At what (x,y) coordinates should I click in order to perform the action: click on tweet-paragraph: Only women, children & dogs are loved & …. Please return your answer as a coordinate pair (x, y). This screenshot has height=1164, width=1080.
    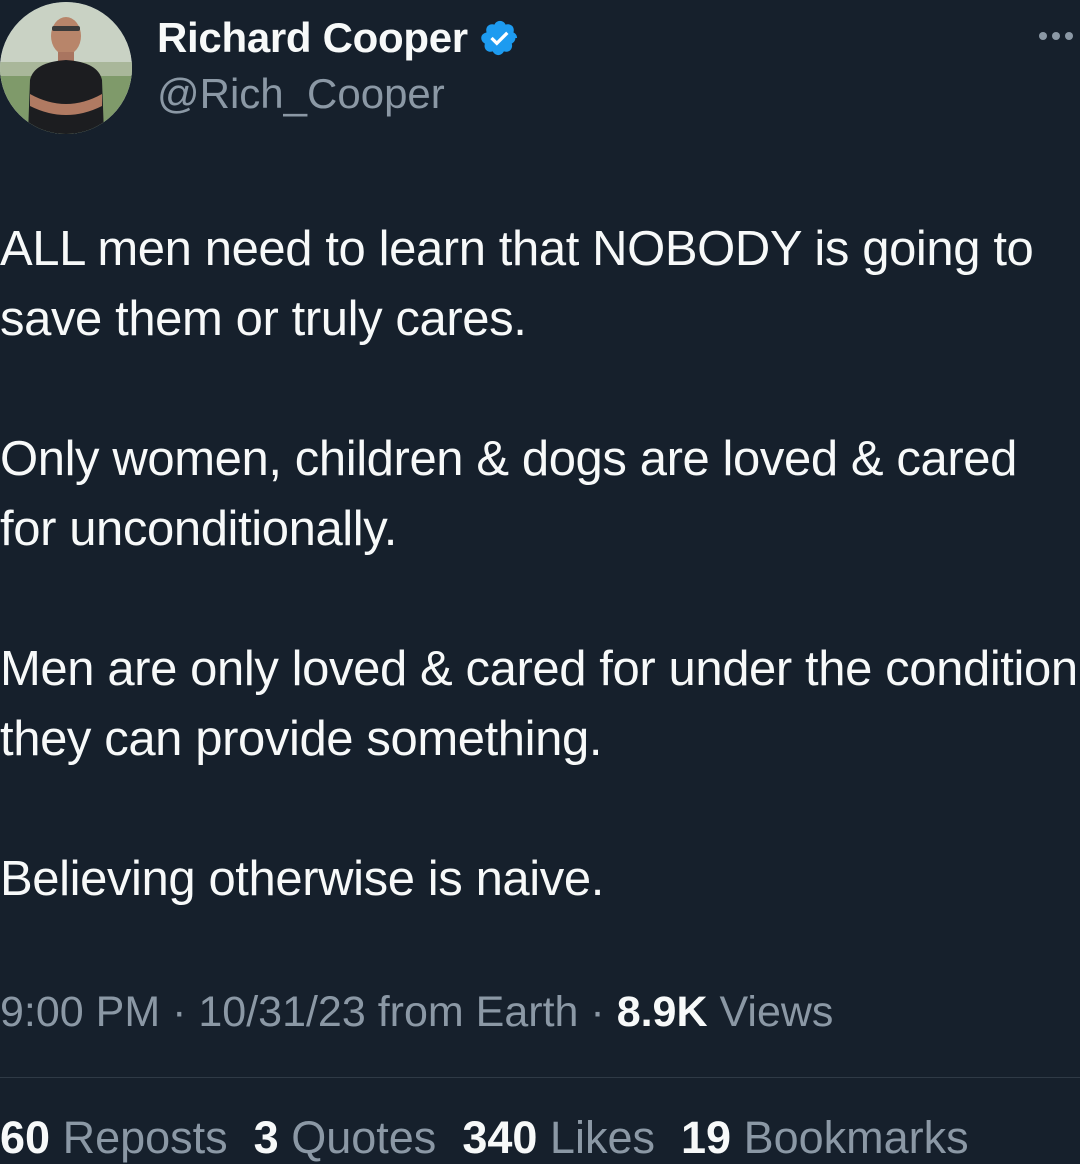
    Looking at the image, I should click on (508, 494).